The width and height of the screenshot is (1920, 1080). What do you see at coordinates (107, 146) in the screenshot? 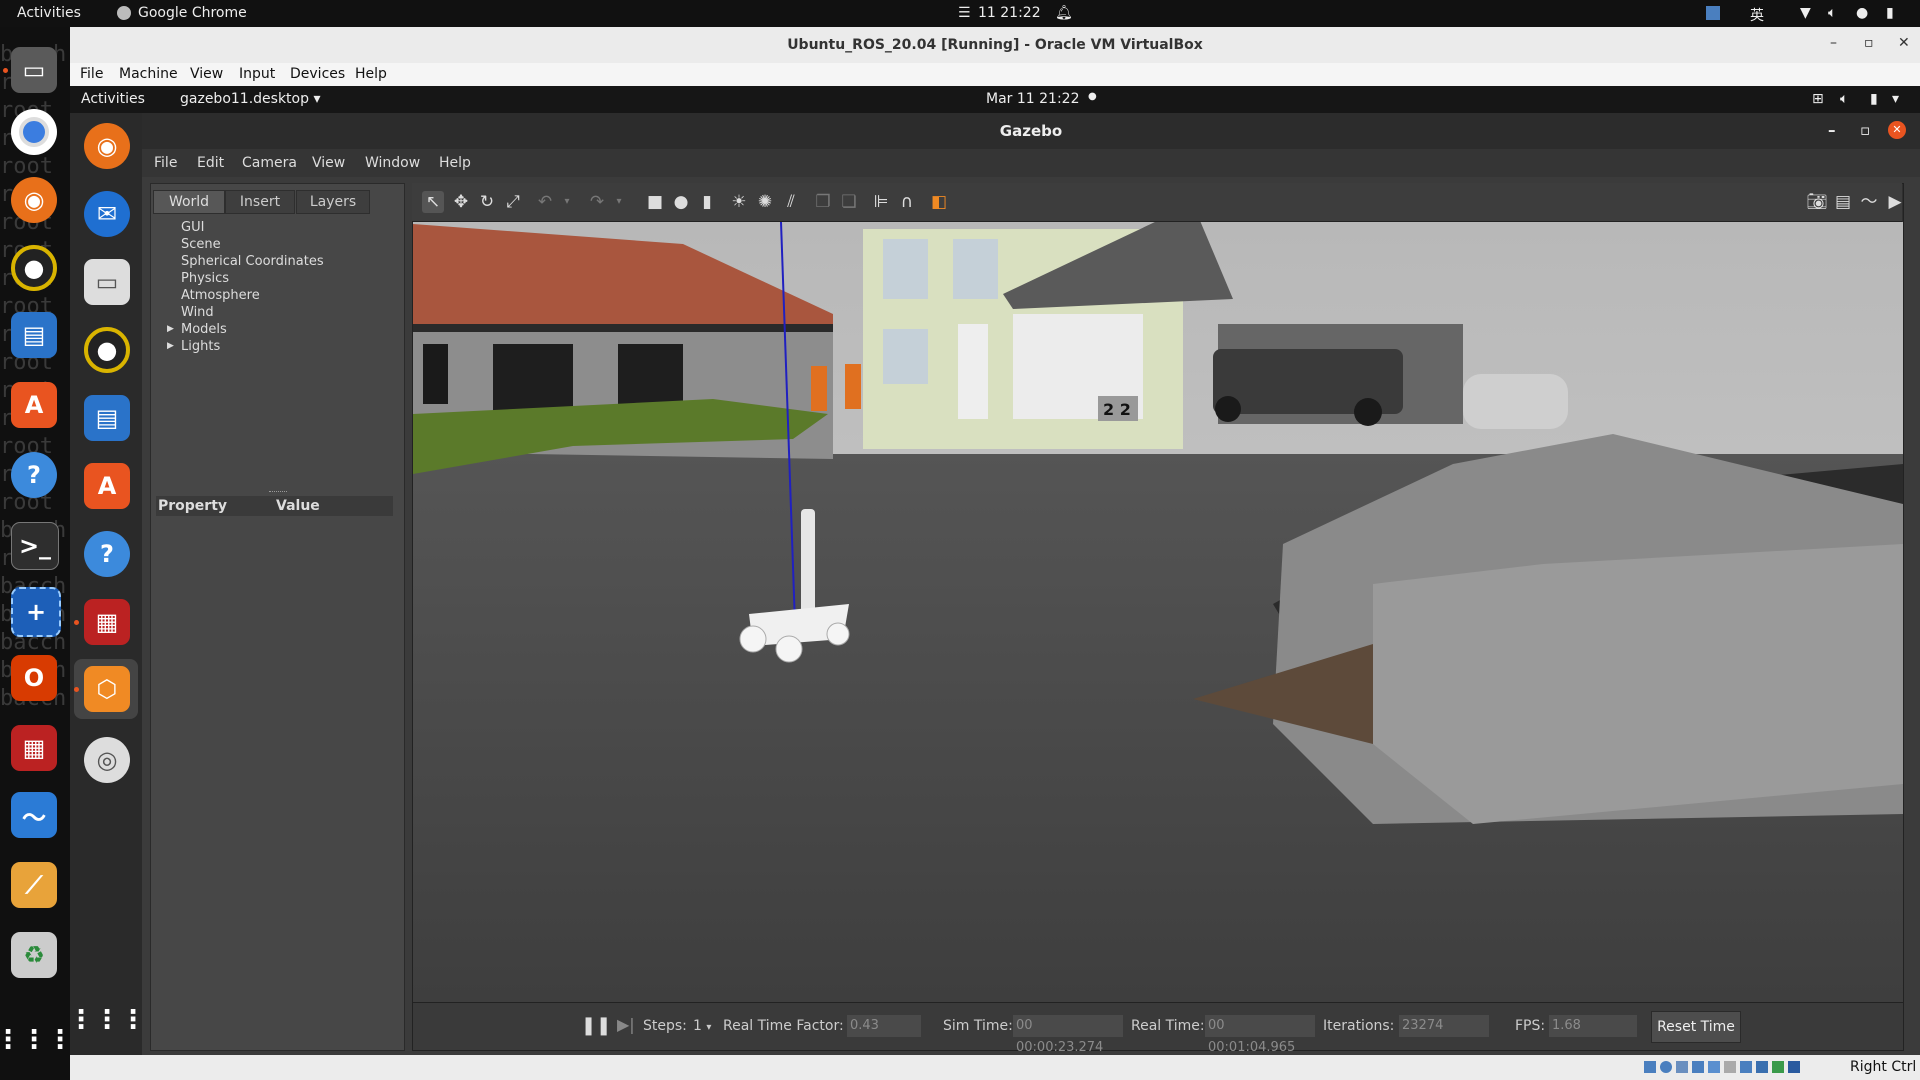
I see `guest-firefox-icon: ◉` at bounding box center [107, 146].